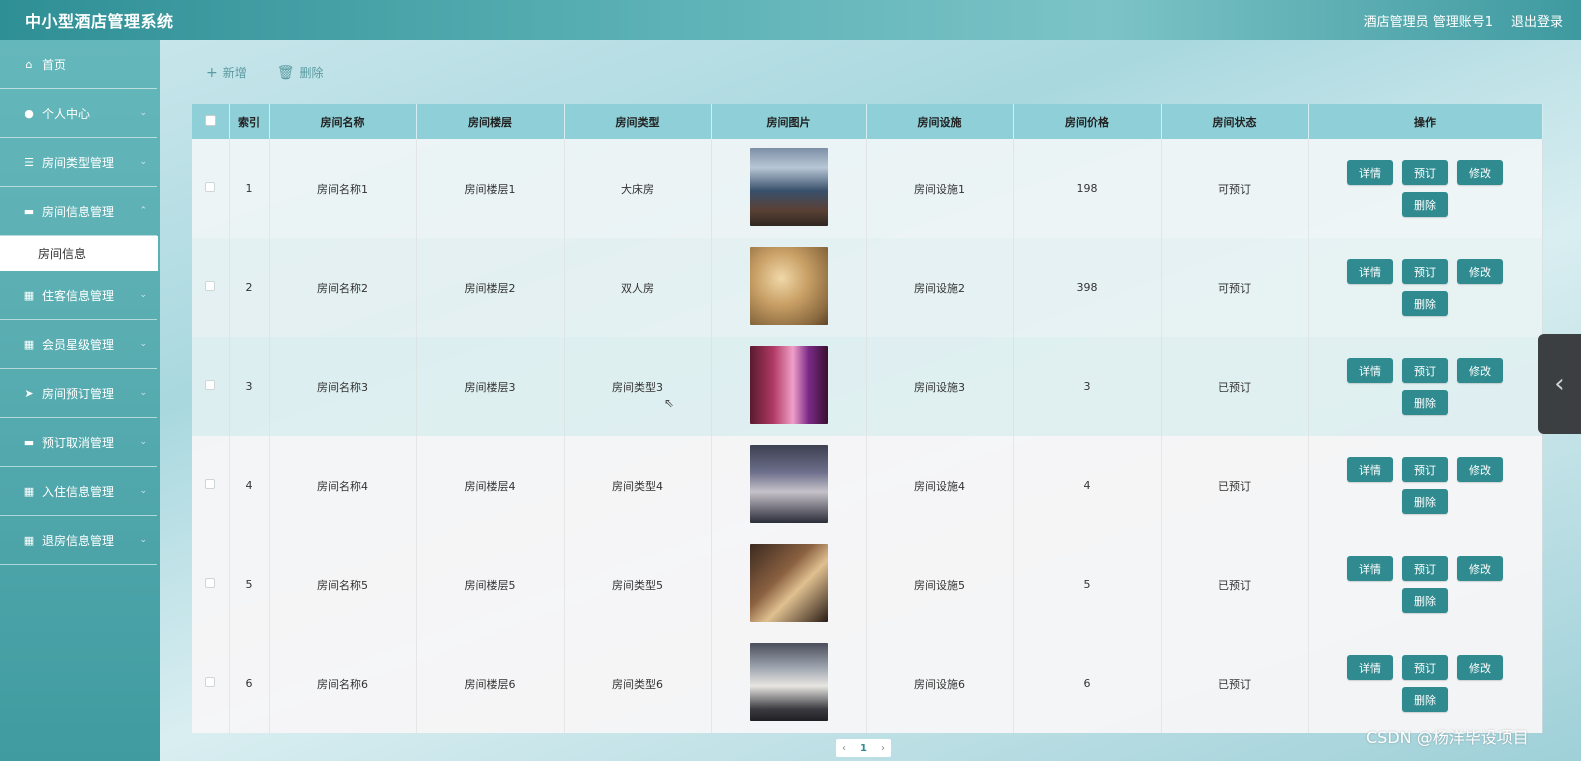 The image size is (1581, 761). Describe the element at coordinates (638, 287) in the screenshot. I see `cell-room-type: 双人房` at that location.